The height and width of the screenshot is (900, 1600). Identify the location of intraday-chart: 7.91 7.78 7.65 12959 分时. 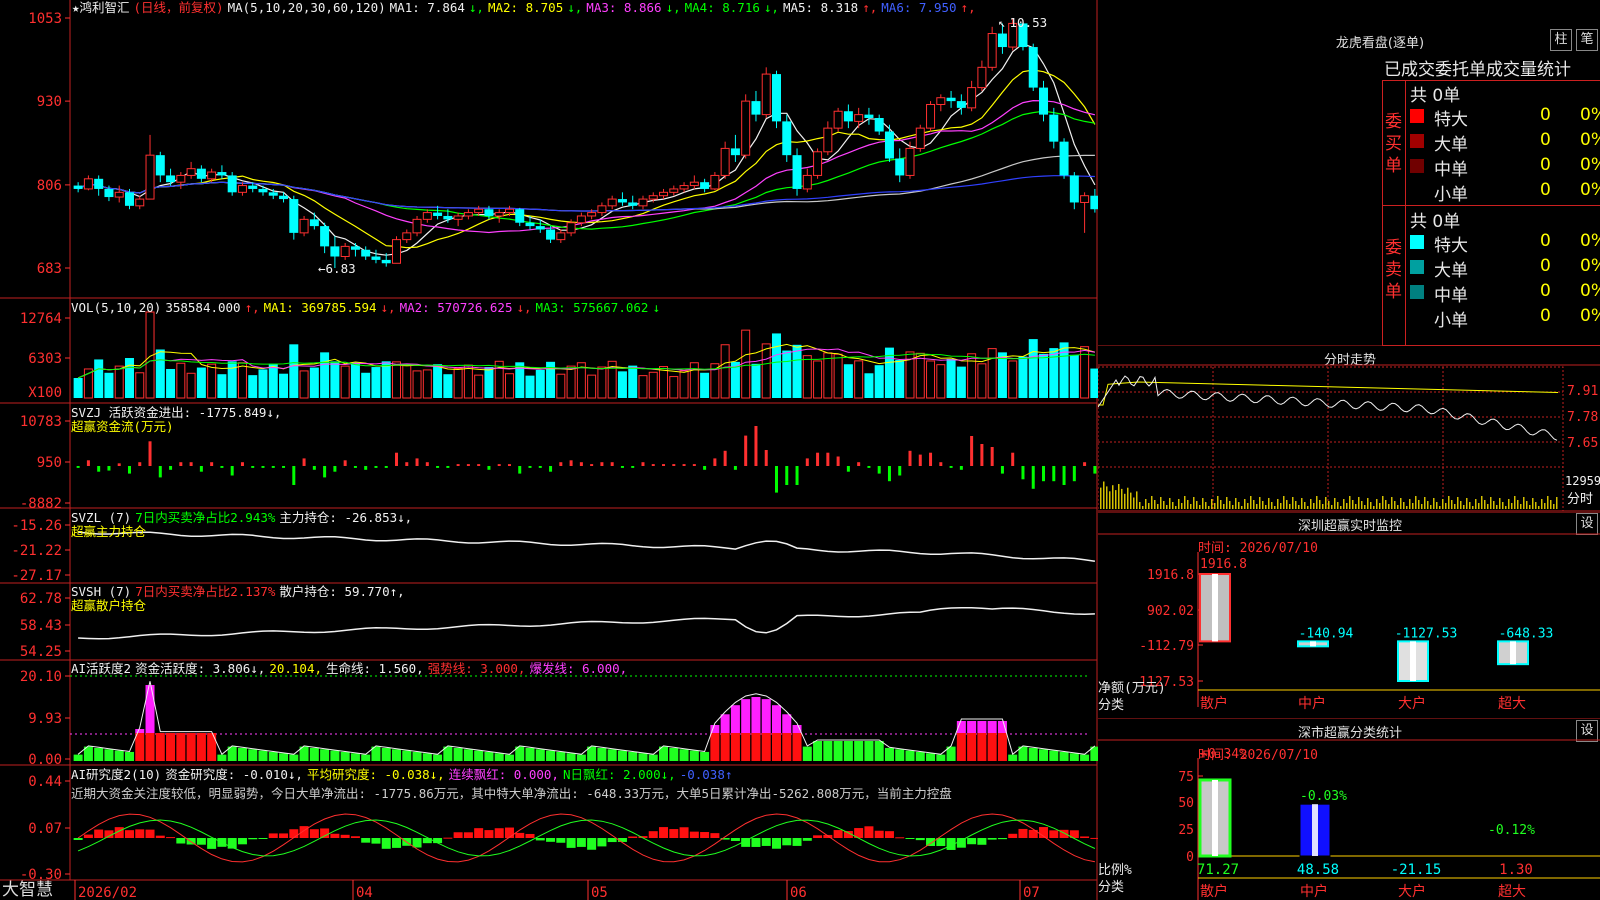
(1349, 428).